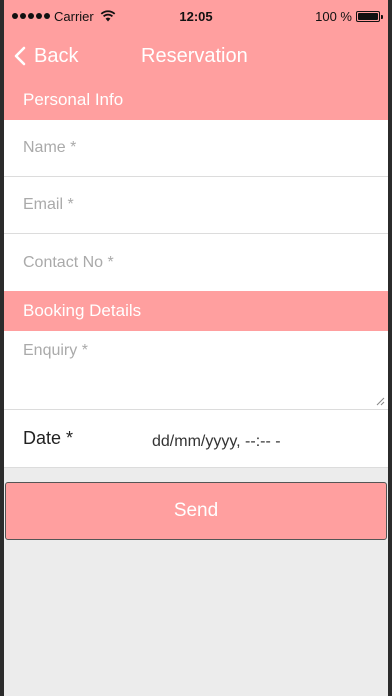 The height and width of the screenshot is (696, 392). What do you see at coordinates (205, 148) in the screenshot?
I see `name-input` at bounding box center [205, 148].